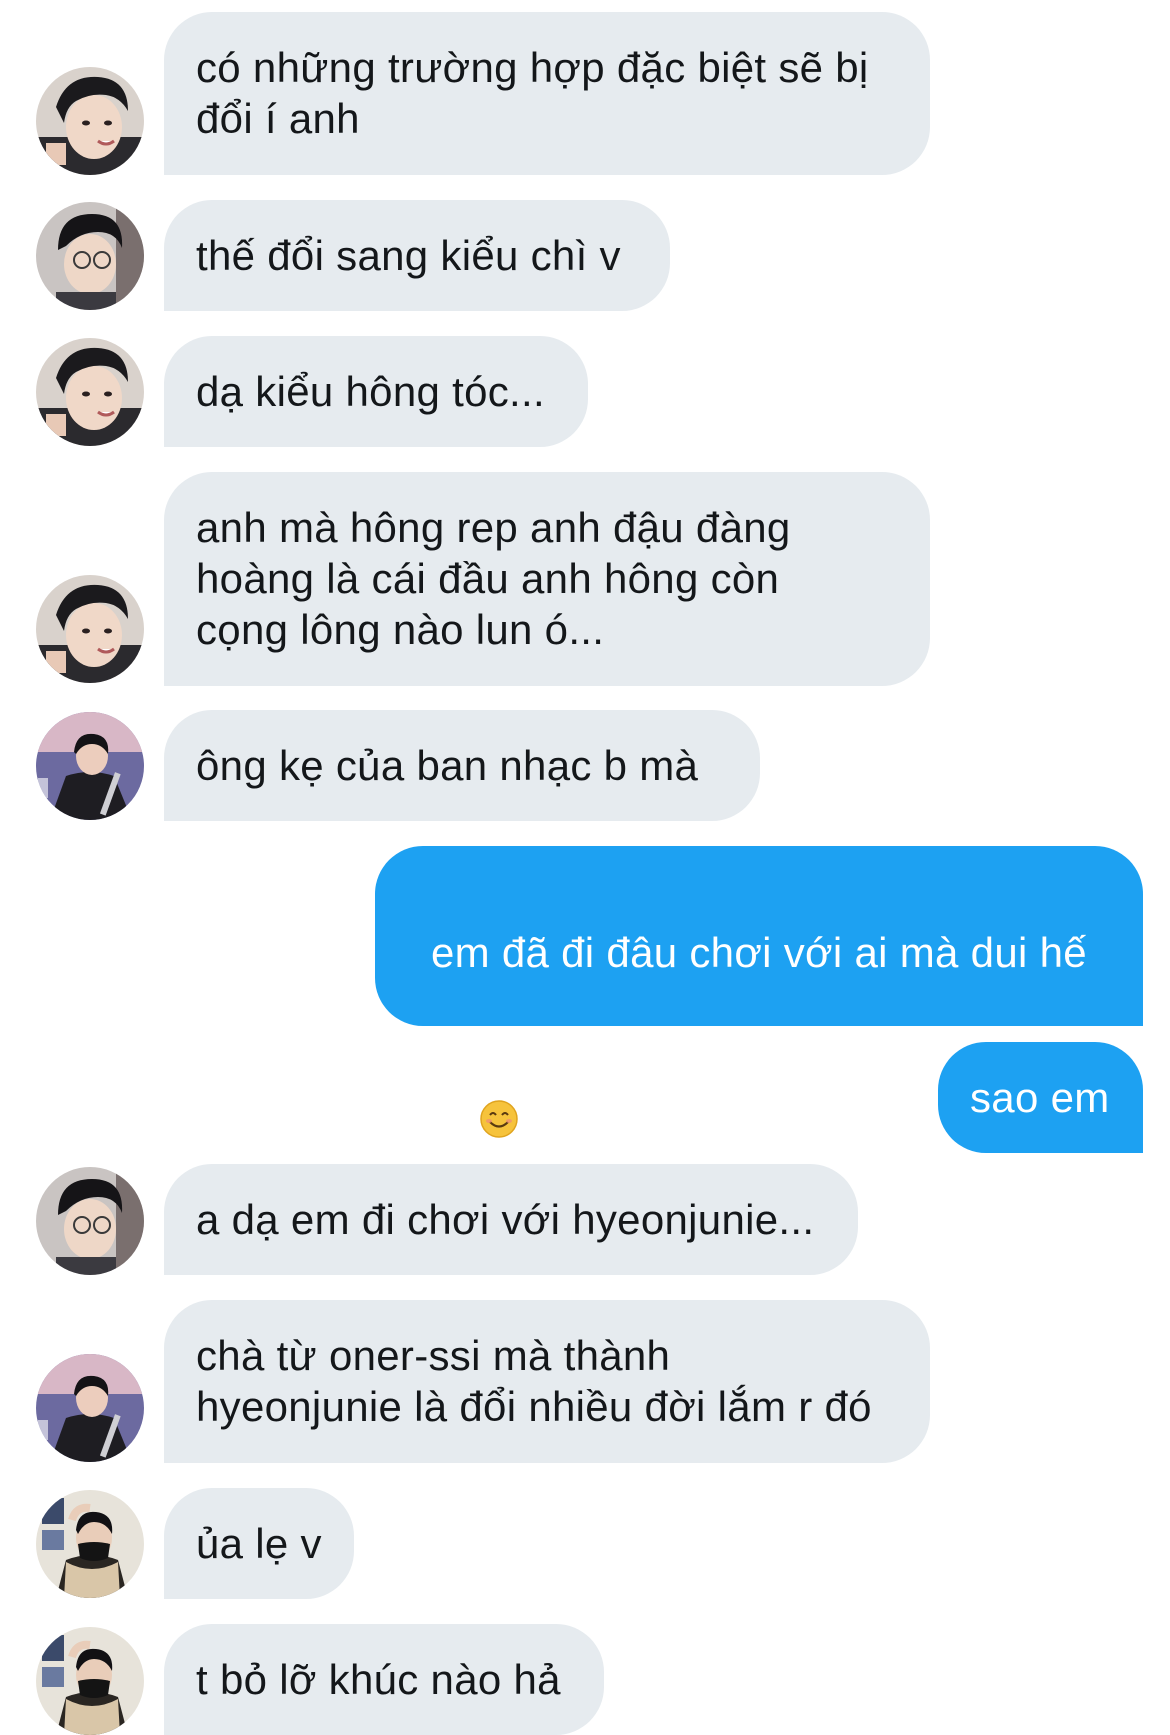 The height and width of the screenshot is (1735, 1170). Describe the element at coordinates (259, 1543) in the screenshot. I see `message-bubble-incoming: ủa lẹ v` at that location.